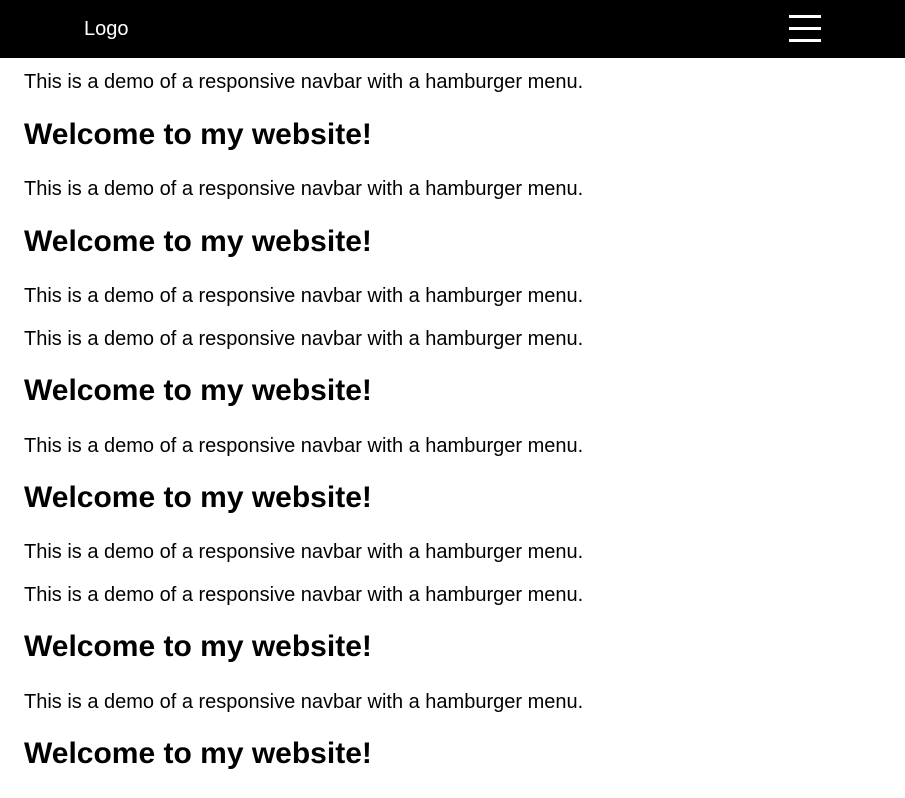 This screenshot has height=798, width=905. What do you see at coordinates (106, 29) in the screenshot?
I see `logo-link: Logo` at bounding box center [106, 29].